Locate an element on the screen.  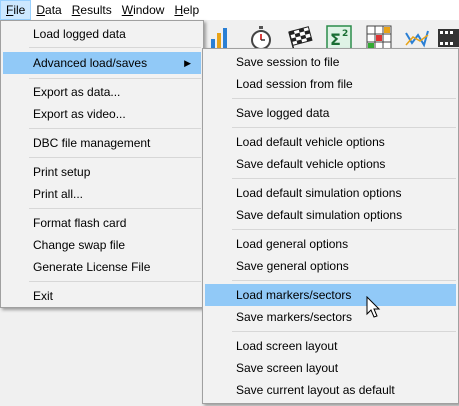
submenu-item-load-markers-sectors: Load markers/sectors is located at coordinates (330, 295).